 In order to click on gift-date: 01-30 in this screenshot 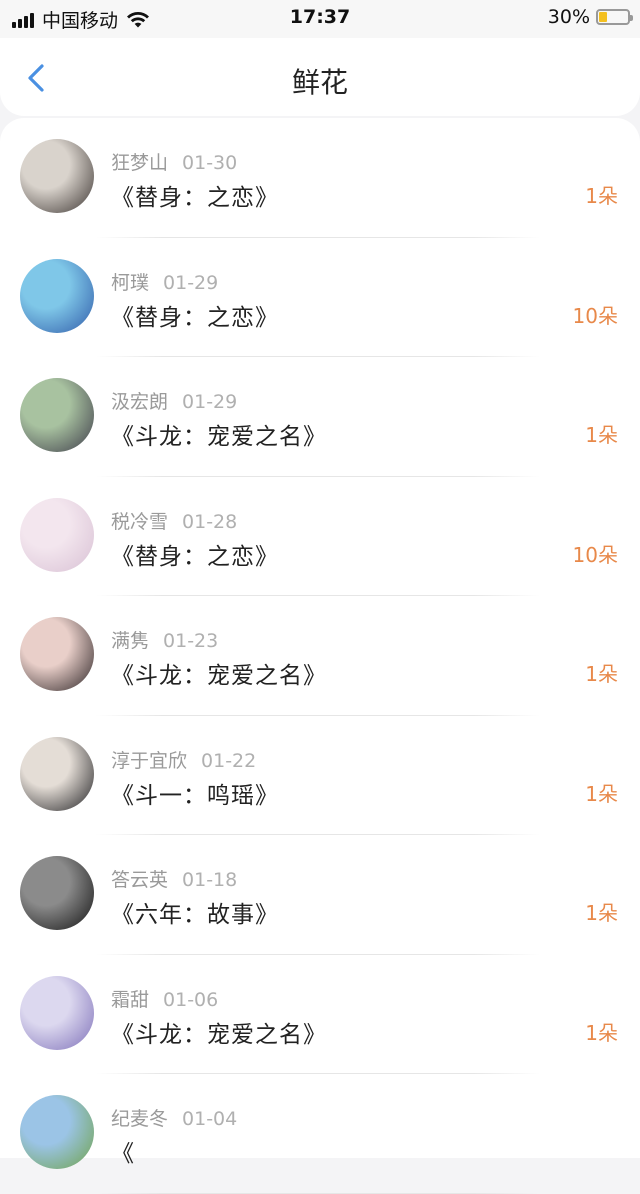, I will do `click(210, 163)`.